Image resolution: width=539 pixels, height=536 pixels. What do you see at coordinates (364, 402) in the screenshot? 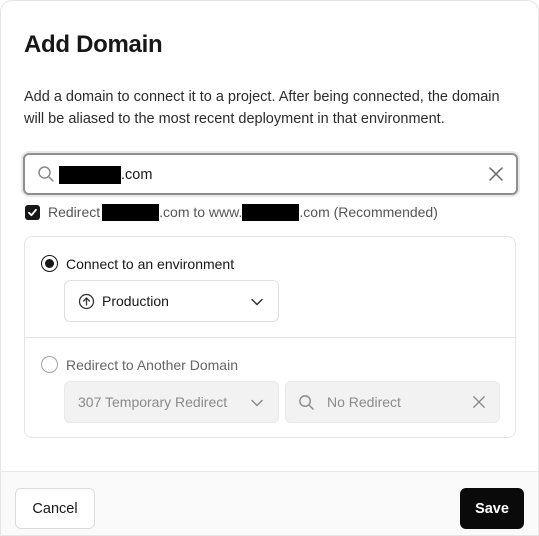
I see `redirect-domain-placeholder: No Redirect` at bounding box center [364, 402].